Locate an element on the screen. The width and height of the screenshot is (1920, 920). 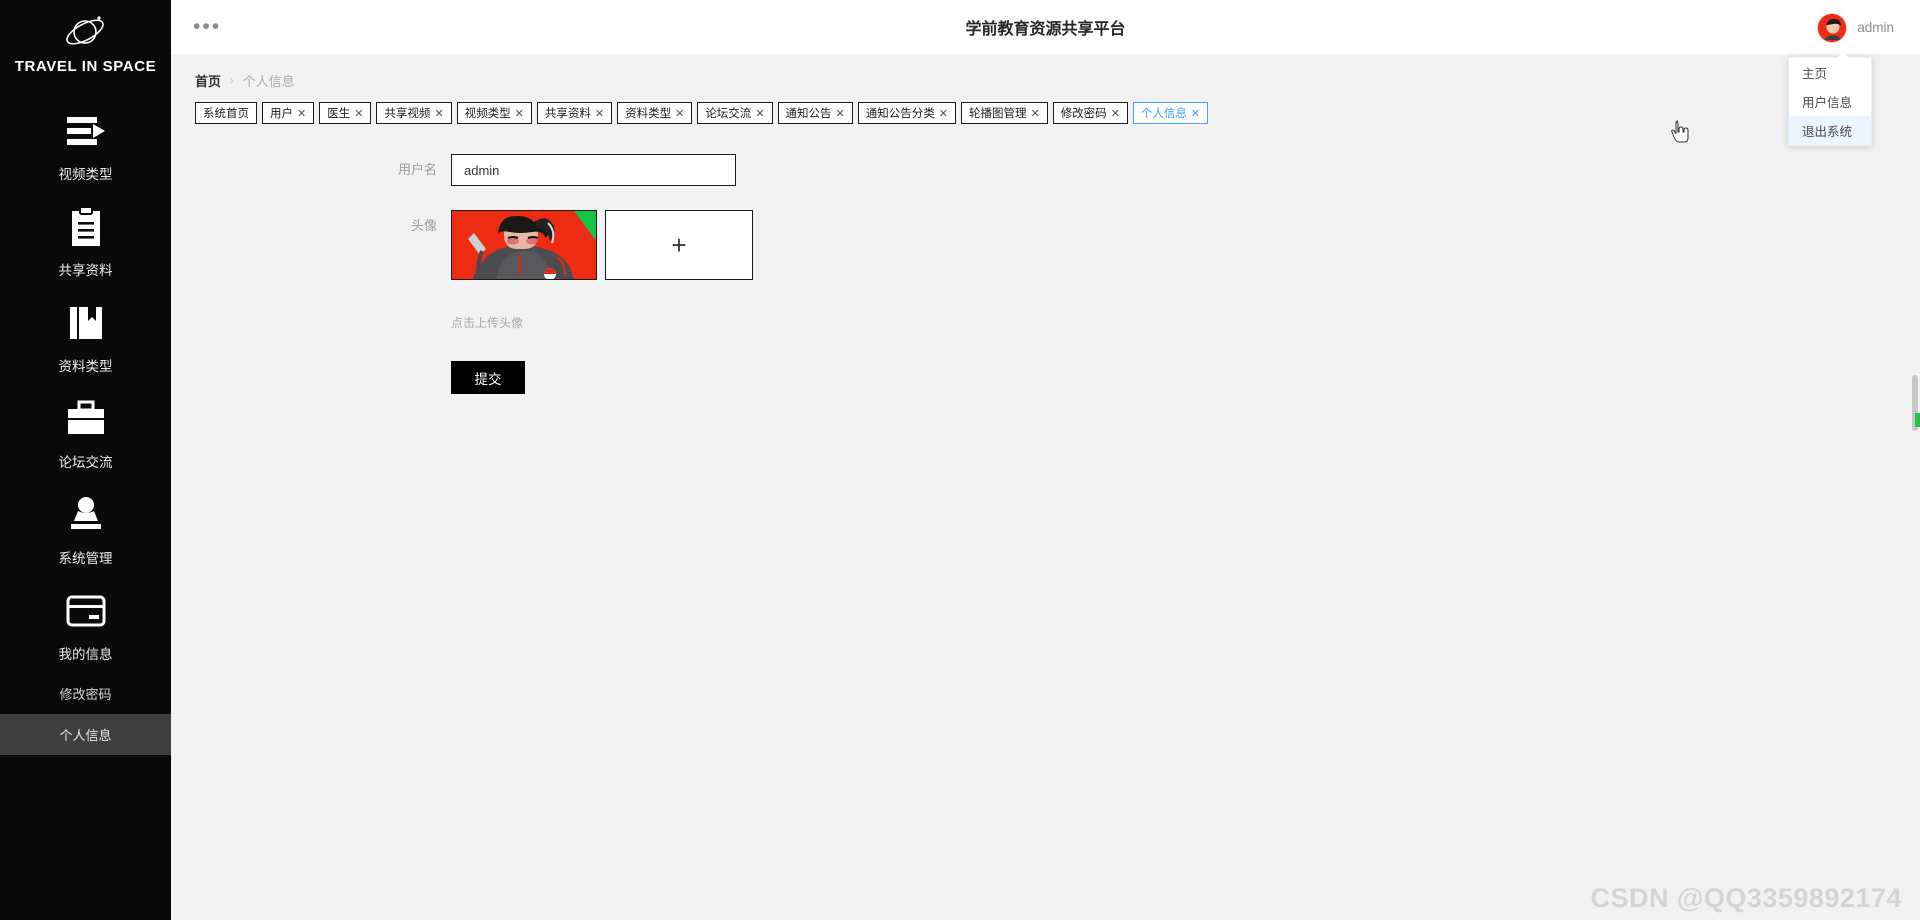
dropdown-item-logout: 退出系统 is located at coordinates (1830, 130).